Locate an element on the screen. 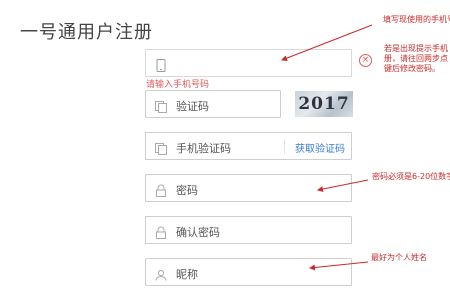 The image size is (450, 300). arrow-to-password is located at coordinates (343, 185).